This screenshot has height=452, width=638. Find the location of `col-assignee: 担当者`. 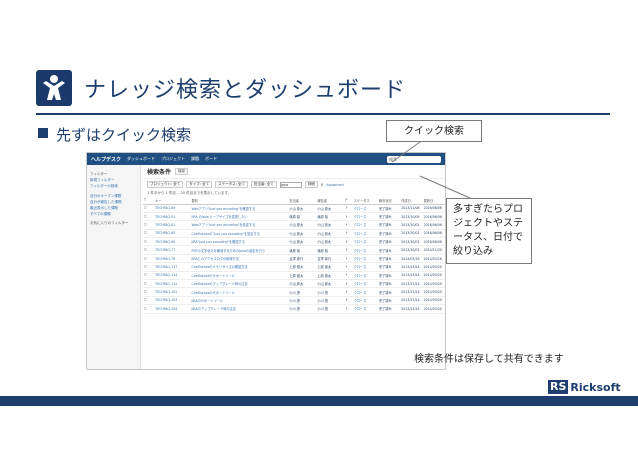

col-assignee: 担当者 is located at coordinates (302, 201).